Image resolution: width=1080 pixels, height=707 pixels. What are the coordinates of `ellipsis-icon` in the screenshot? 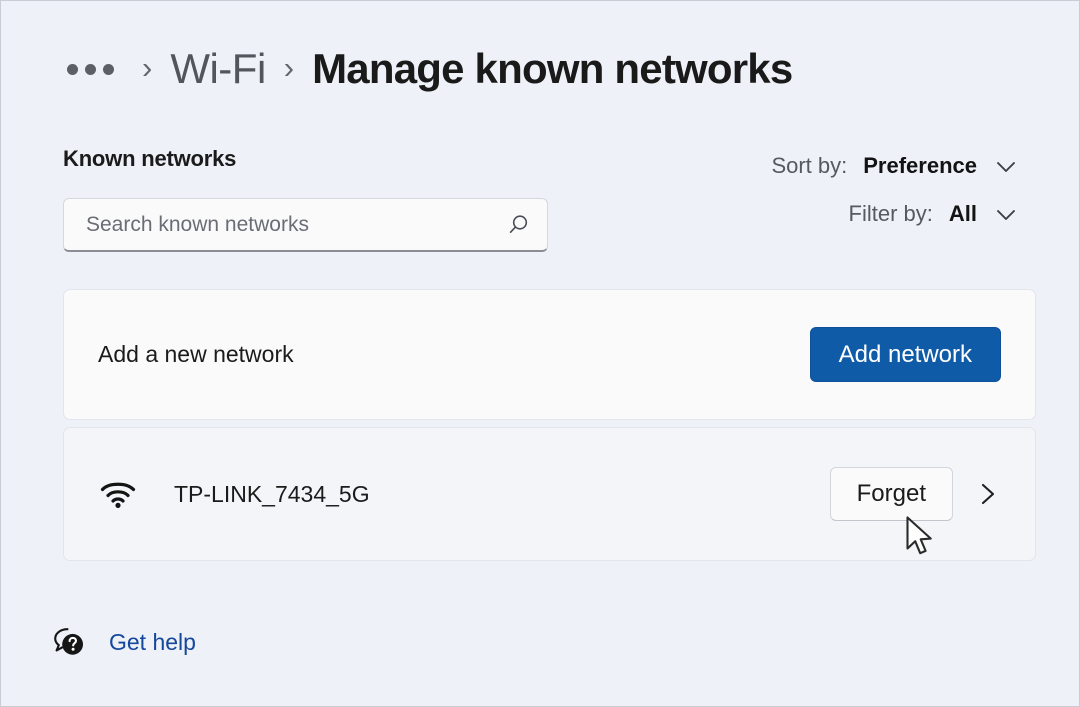 It's located at (90, 69).